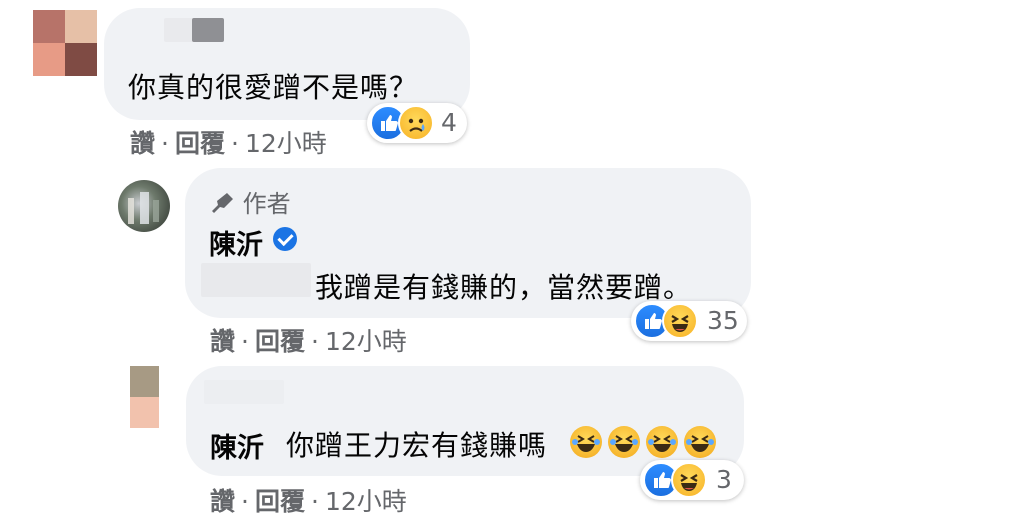 The image size is (1024, 525). Describe the element at coordinates (256, 280) in the screenshot. I see `redacted-mention` at that location.